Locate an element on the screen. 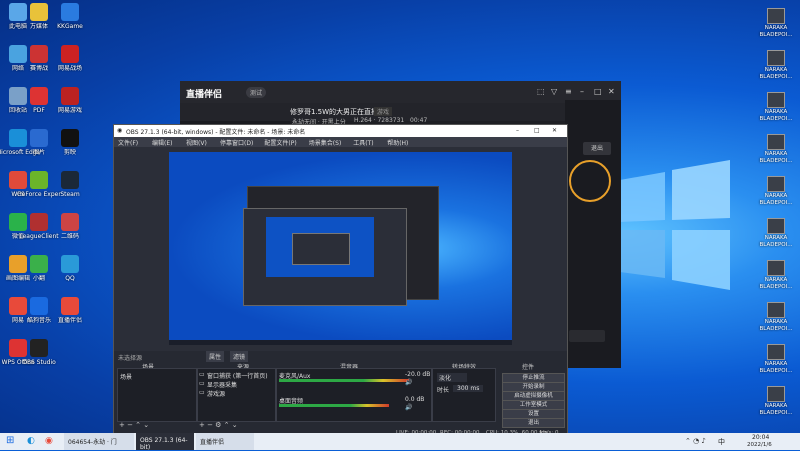 Image resolution: width=800 pixels, height=451 pixels. taskbar-item-obs: OBS 27.1.3 (64-bit) is located at coordinates (165, 442).